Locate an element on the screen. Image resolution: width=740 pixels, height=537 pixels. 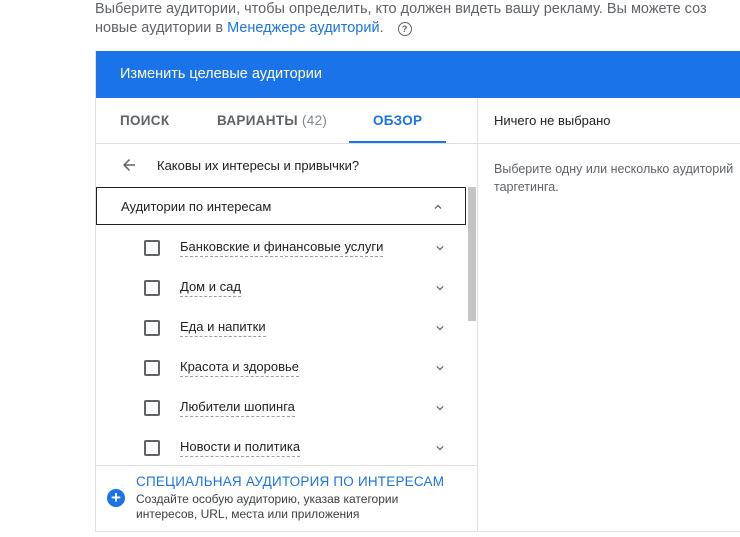
list-item: Еда и напитки is located at coordinates (281, 329).